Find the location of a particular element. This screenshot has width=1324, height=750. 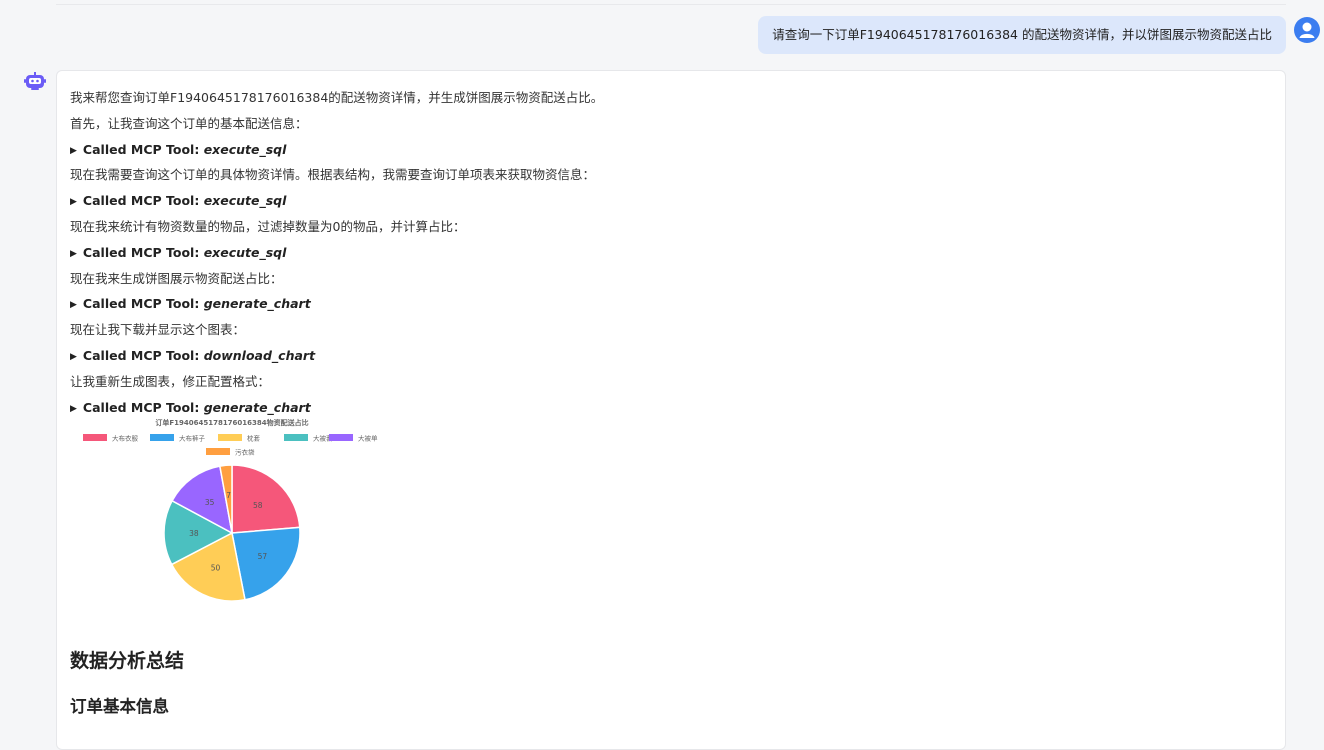

pie-data-label: 57 is located at coordinates (263, 556).